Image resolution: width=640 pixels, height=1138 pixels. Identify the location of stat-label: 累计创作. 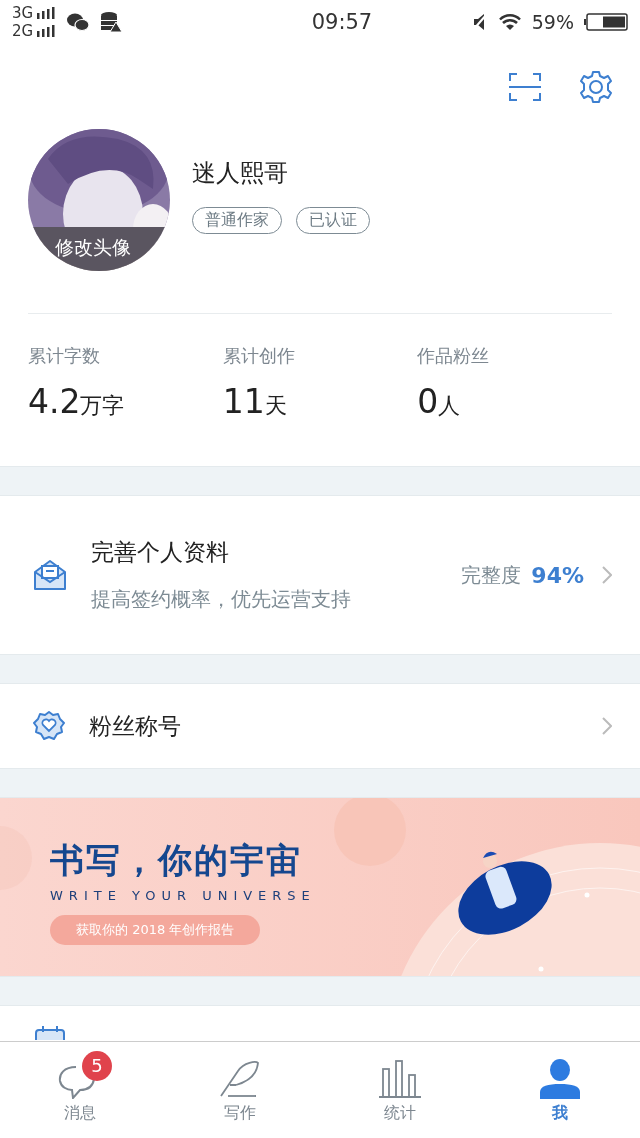
(258, 356).